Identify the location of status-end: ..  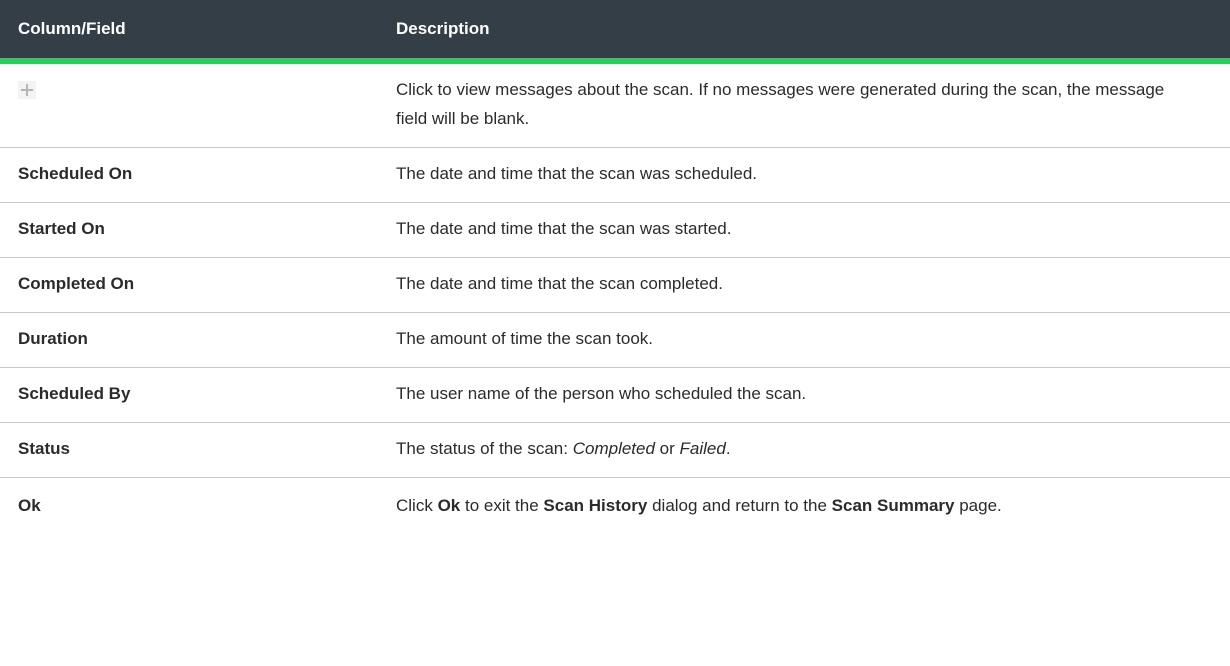
(728, 448).